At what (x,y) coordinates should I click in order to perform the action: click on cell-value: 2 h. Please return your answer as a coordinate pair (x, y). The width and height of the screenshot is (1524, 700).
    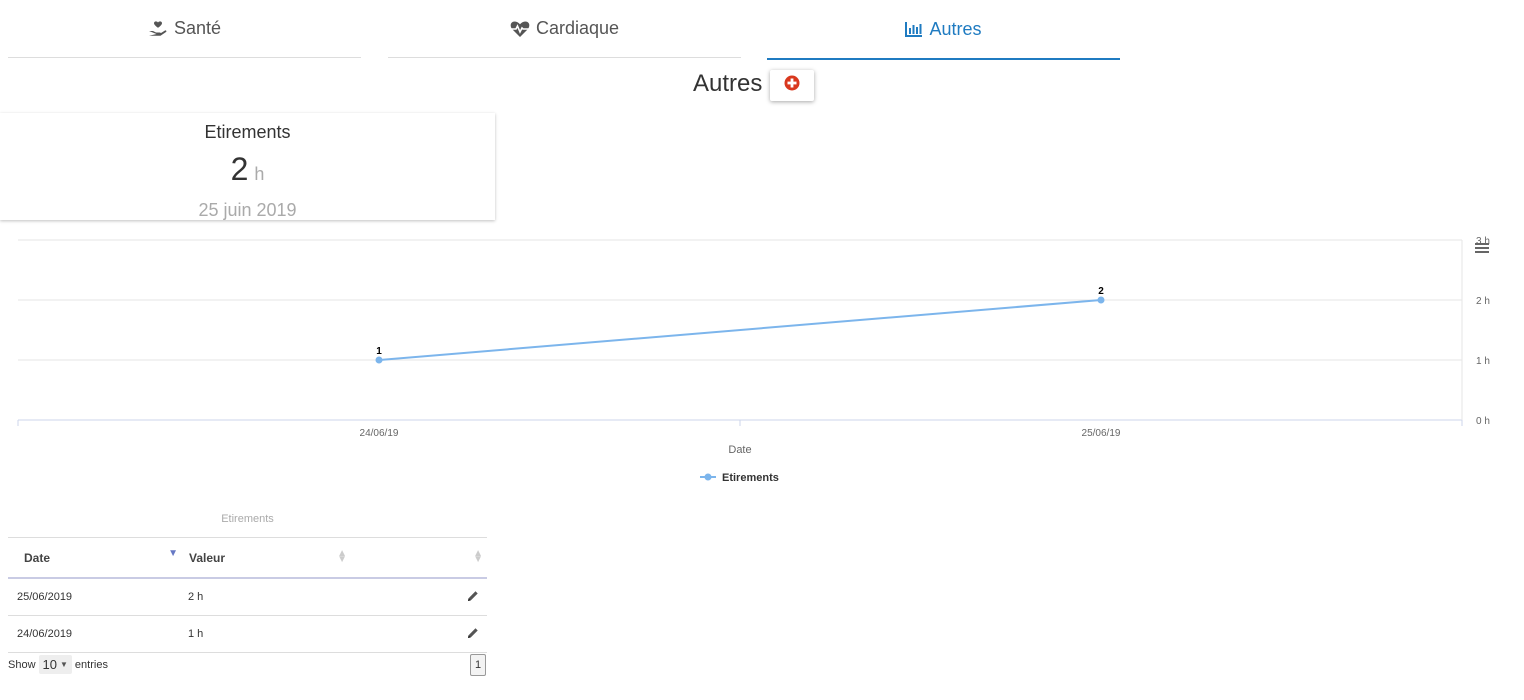
    Looking at the image, I should click on (266, 597).